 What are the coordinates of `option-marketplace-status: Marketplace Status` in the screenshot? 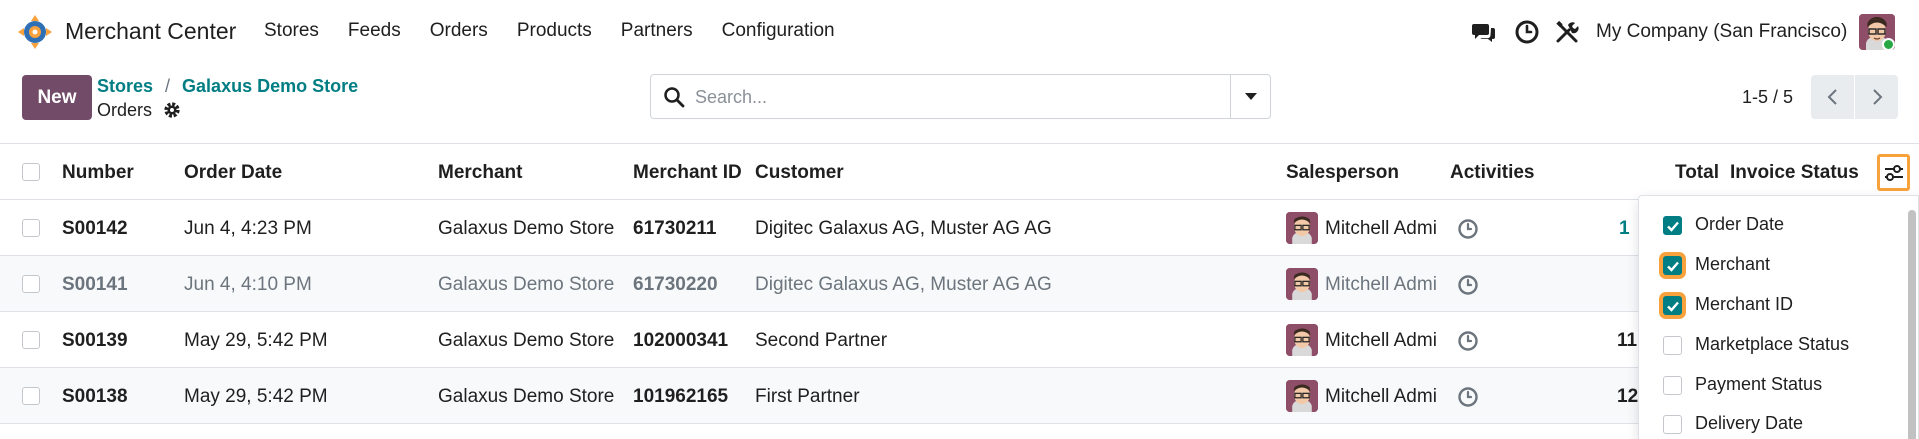 It's located at (1778, 346).